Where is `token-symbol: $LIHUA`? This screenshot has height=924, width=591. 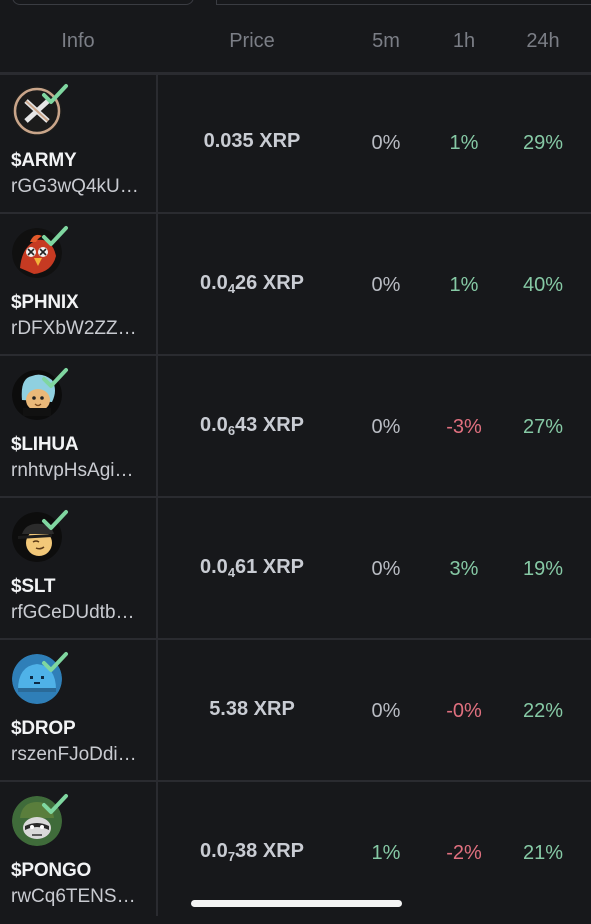
token-symbol: $LIHUA is located at coordinates (45, 445).